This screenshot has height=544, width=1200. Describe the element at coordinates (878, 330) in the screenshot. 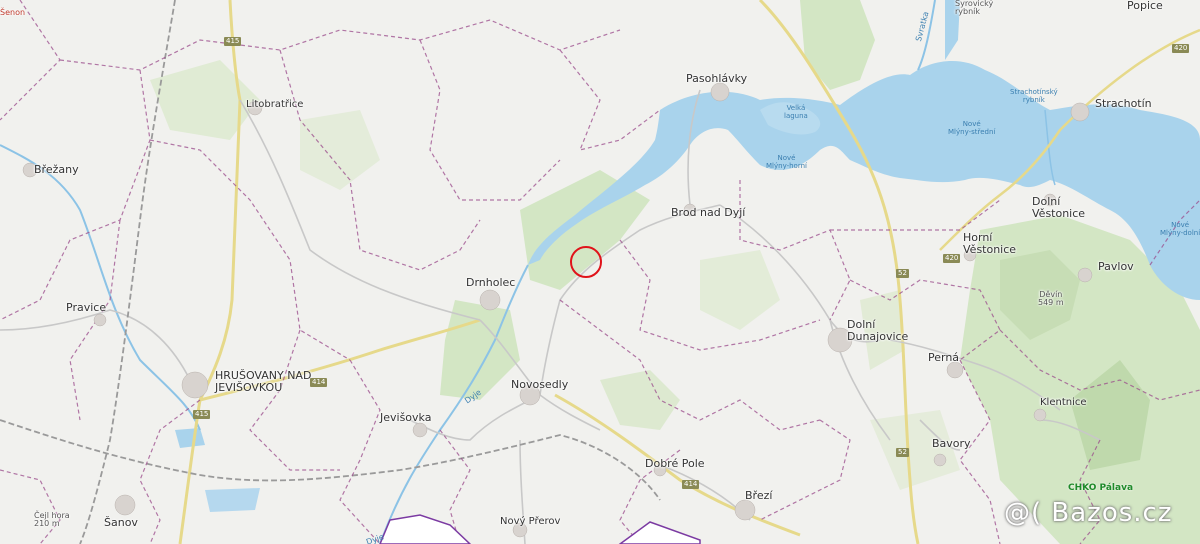

I see `place-label-dolni-dunajovice: Dolní Dunajovice` at that location.